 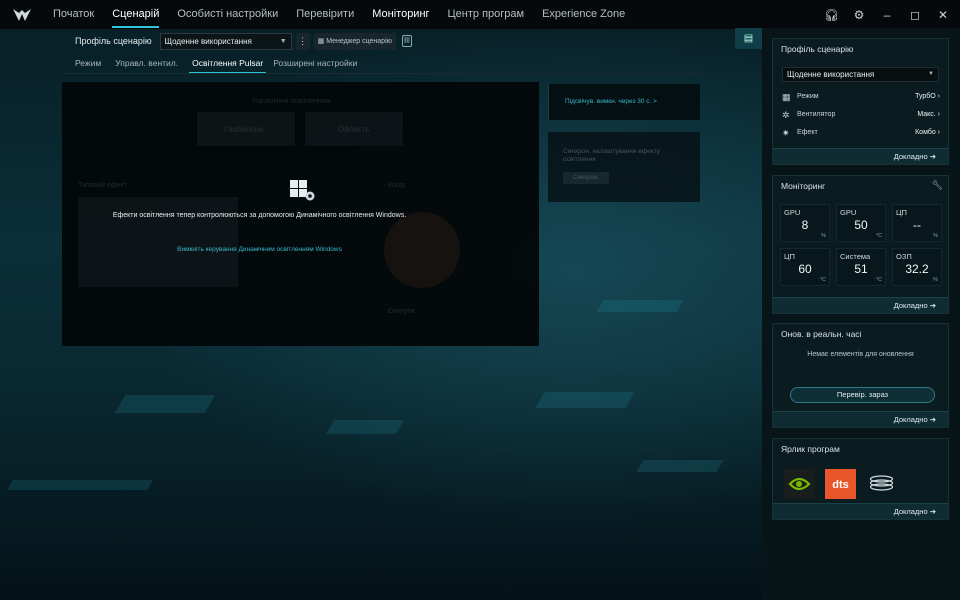 What do you see at coordinates (915, 419) in the screenshot?
I see `update-more-link: Докладно ➔` at bounding box center [915, 419].